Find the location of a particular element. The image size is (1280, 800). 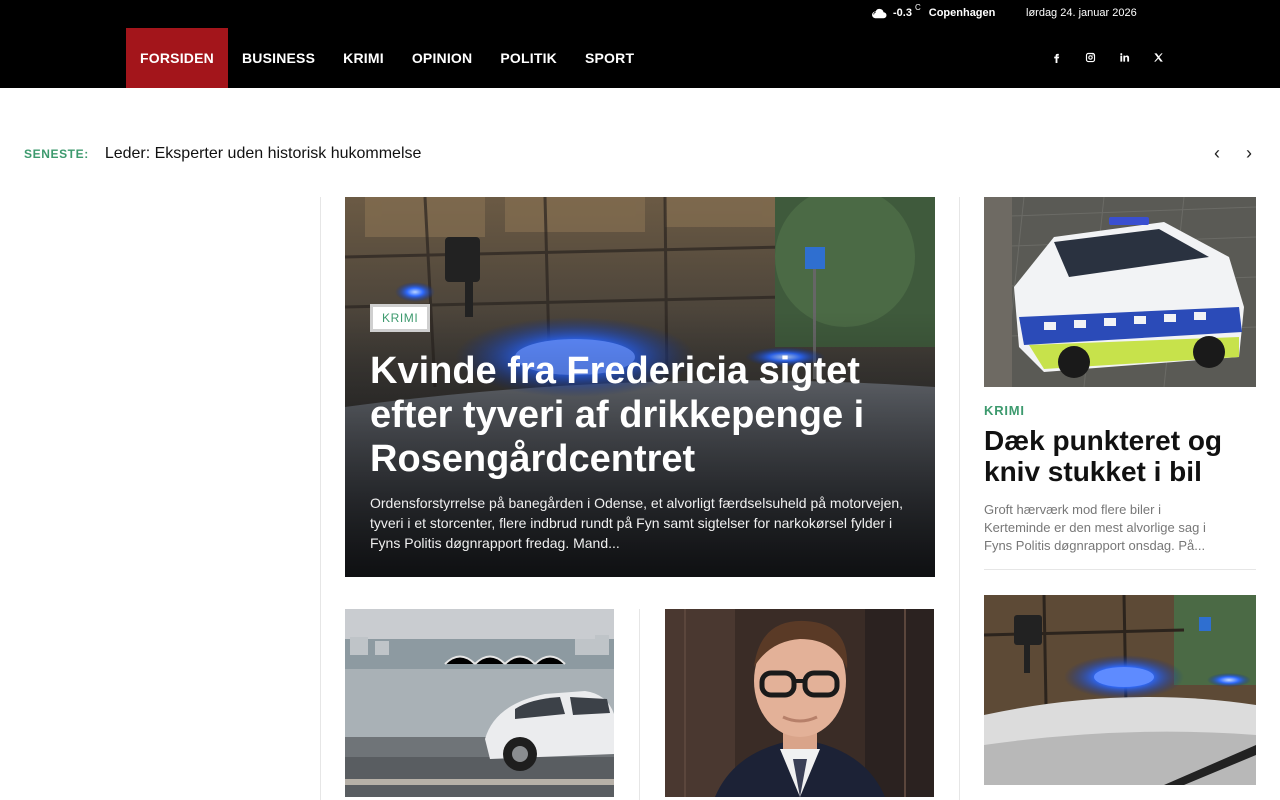

featured-category-tag: KRIMI is located at coordinates (400, 318).